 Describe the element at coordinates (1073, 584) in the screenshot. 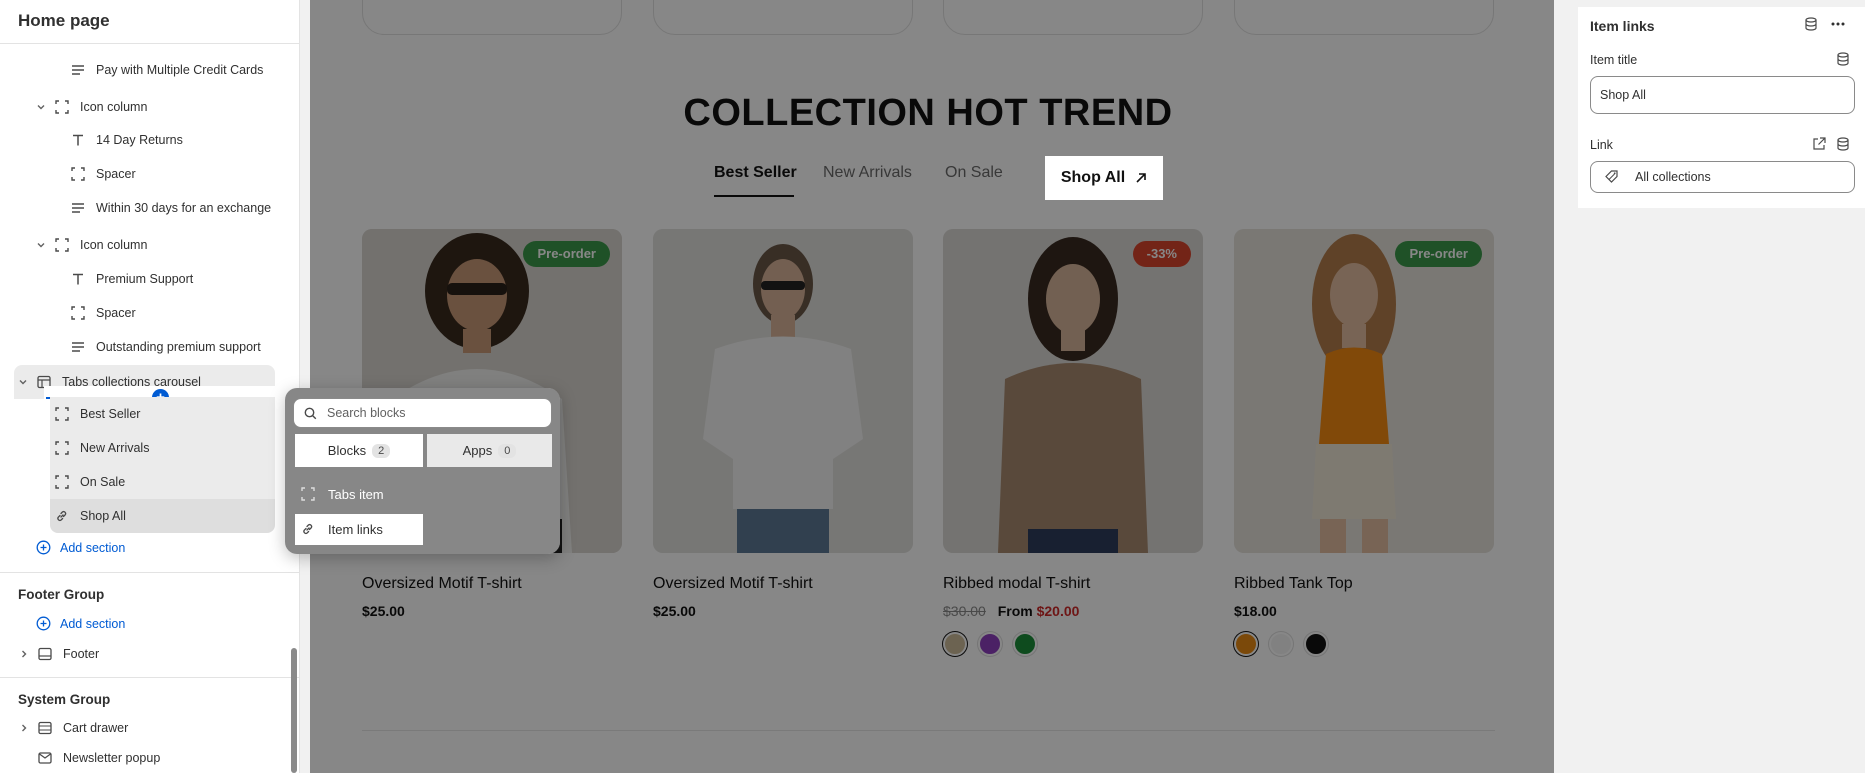

I see `product-name: Ribbed modal T-shirt` at that location.